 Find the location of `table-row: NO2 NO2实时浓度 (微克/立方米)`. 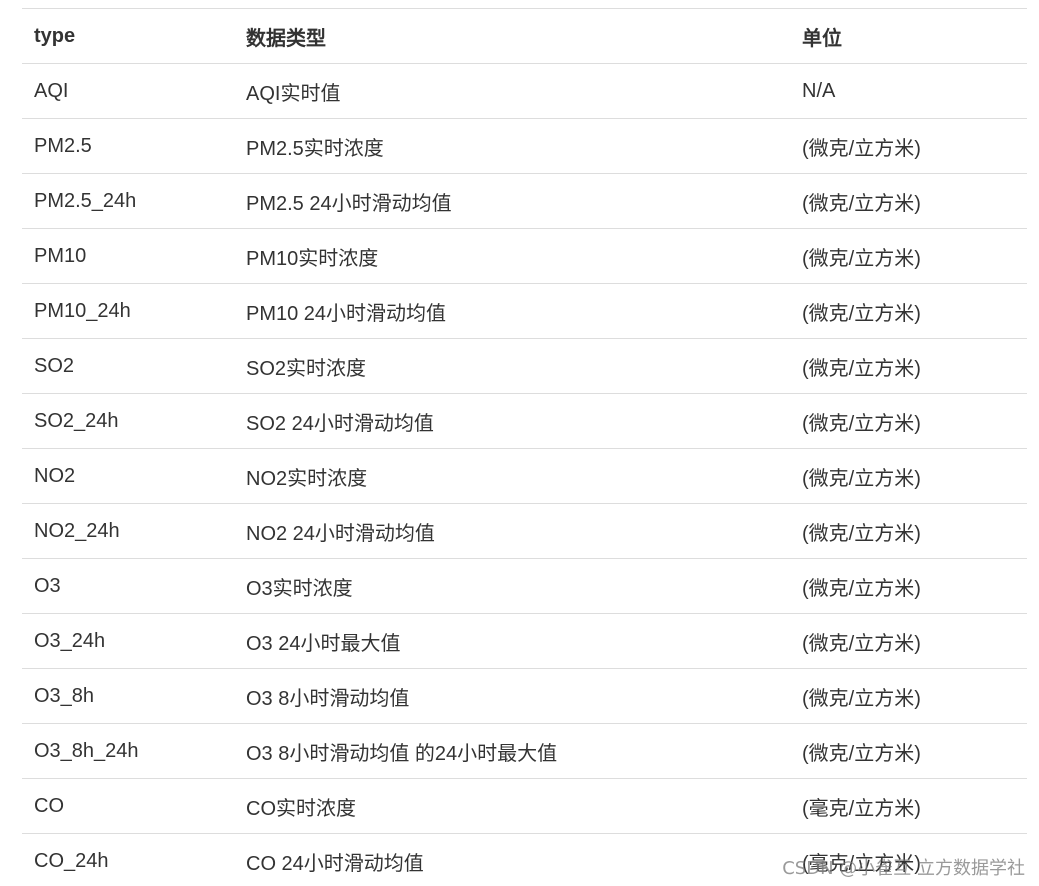

table-row: NO2 NO2实时浓度 (微克/立方米) is located at coordinates (524, 476).